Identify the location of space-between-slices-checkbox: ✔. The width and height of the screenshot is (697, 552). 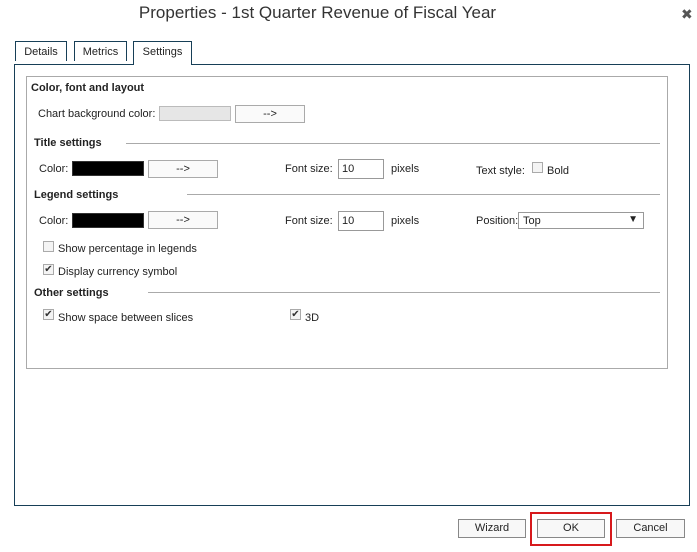
(48, 314).